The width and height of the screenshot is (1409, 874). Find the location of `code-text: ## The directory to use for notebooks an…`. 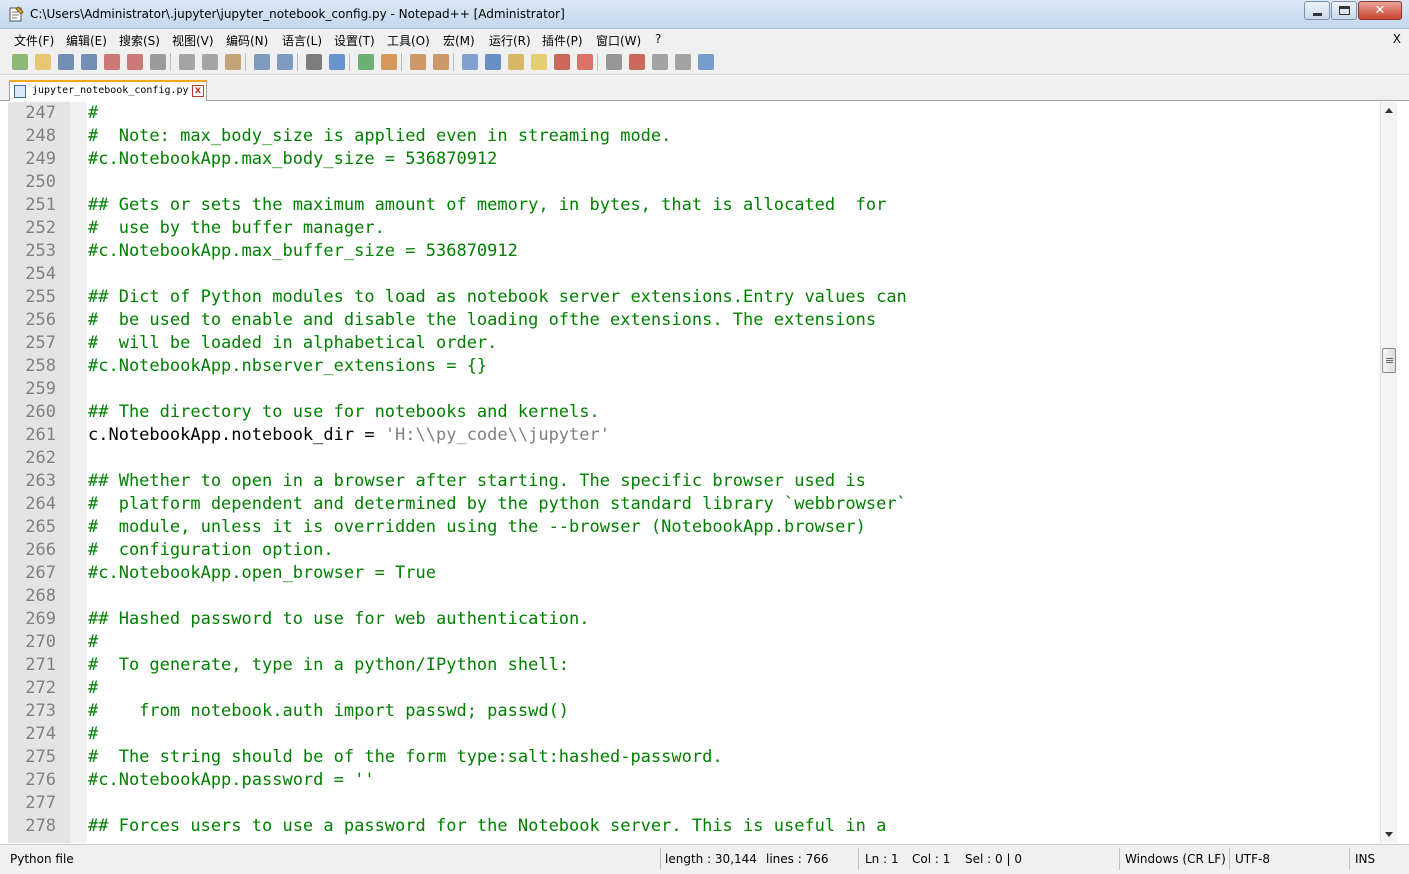

code-text: ## The directory to use for notebooks an… is located at coordinates (344, 412).